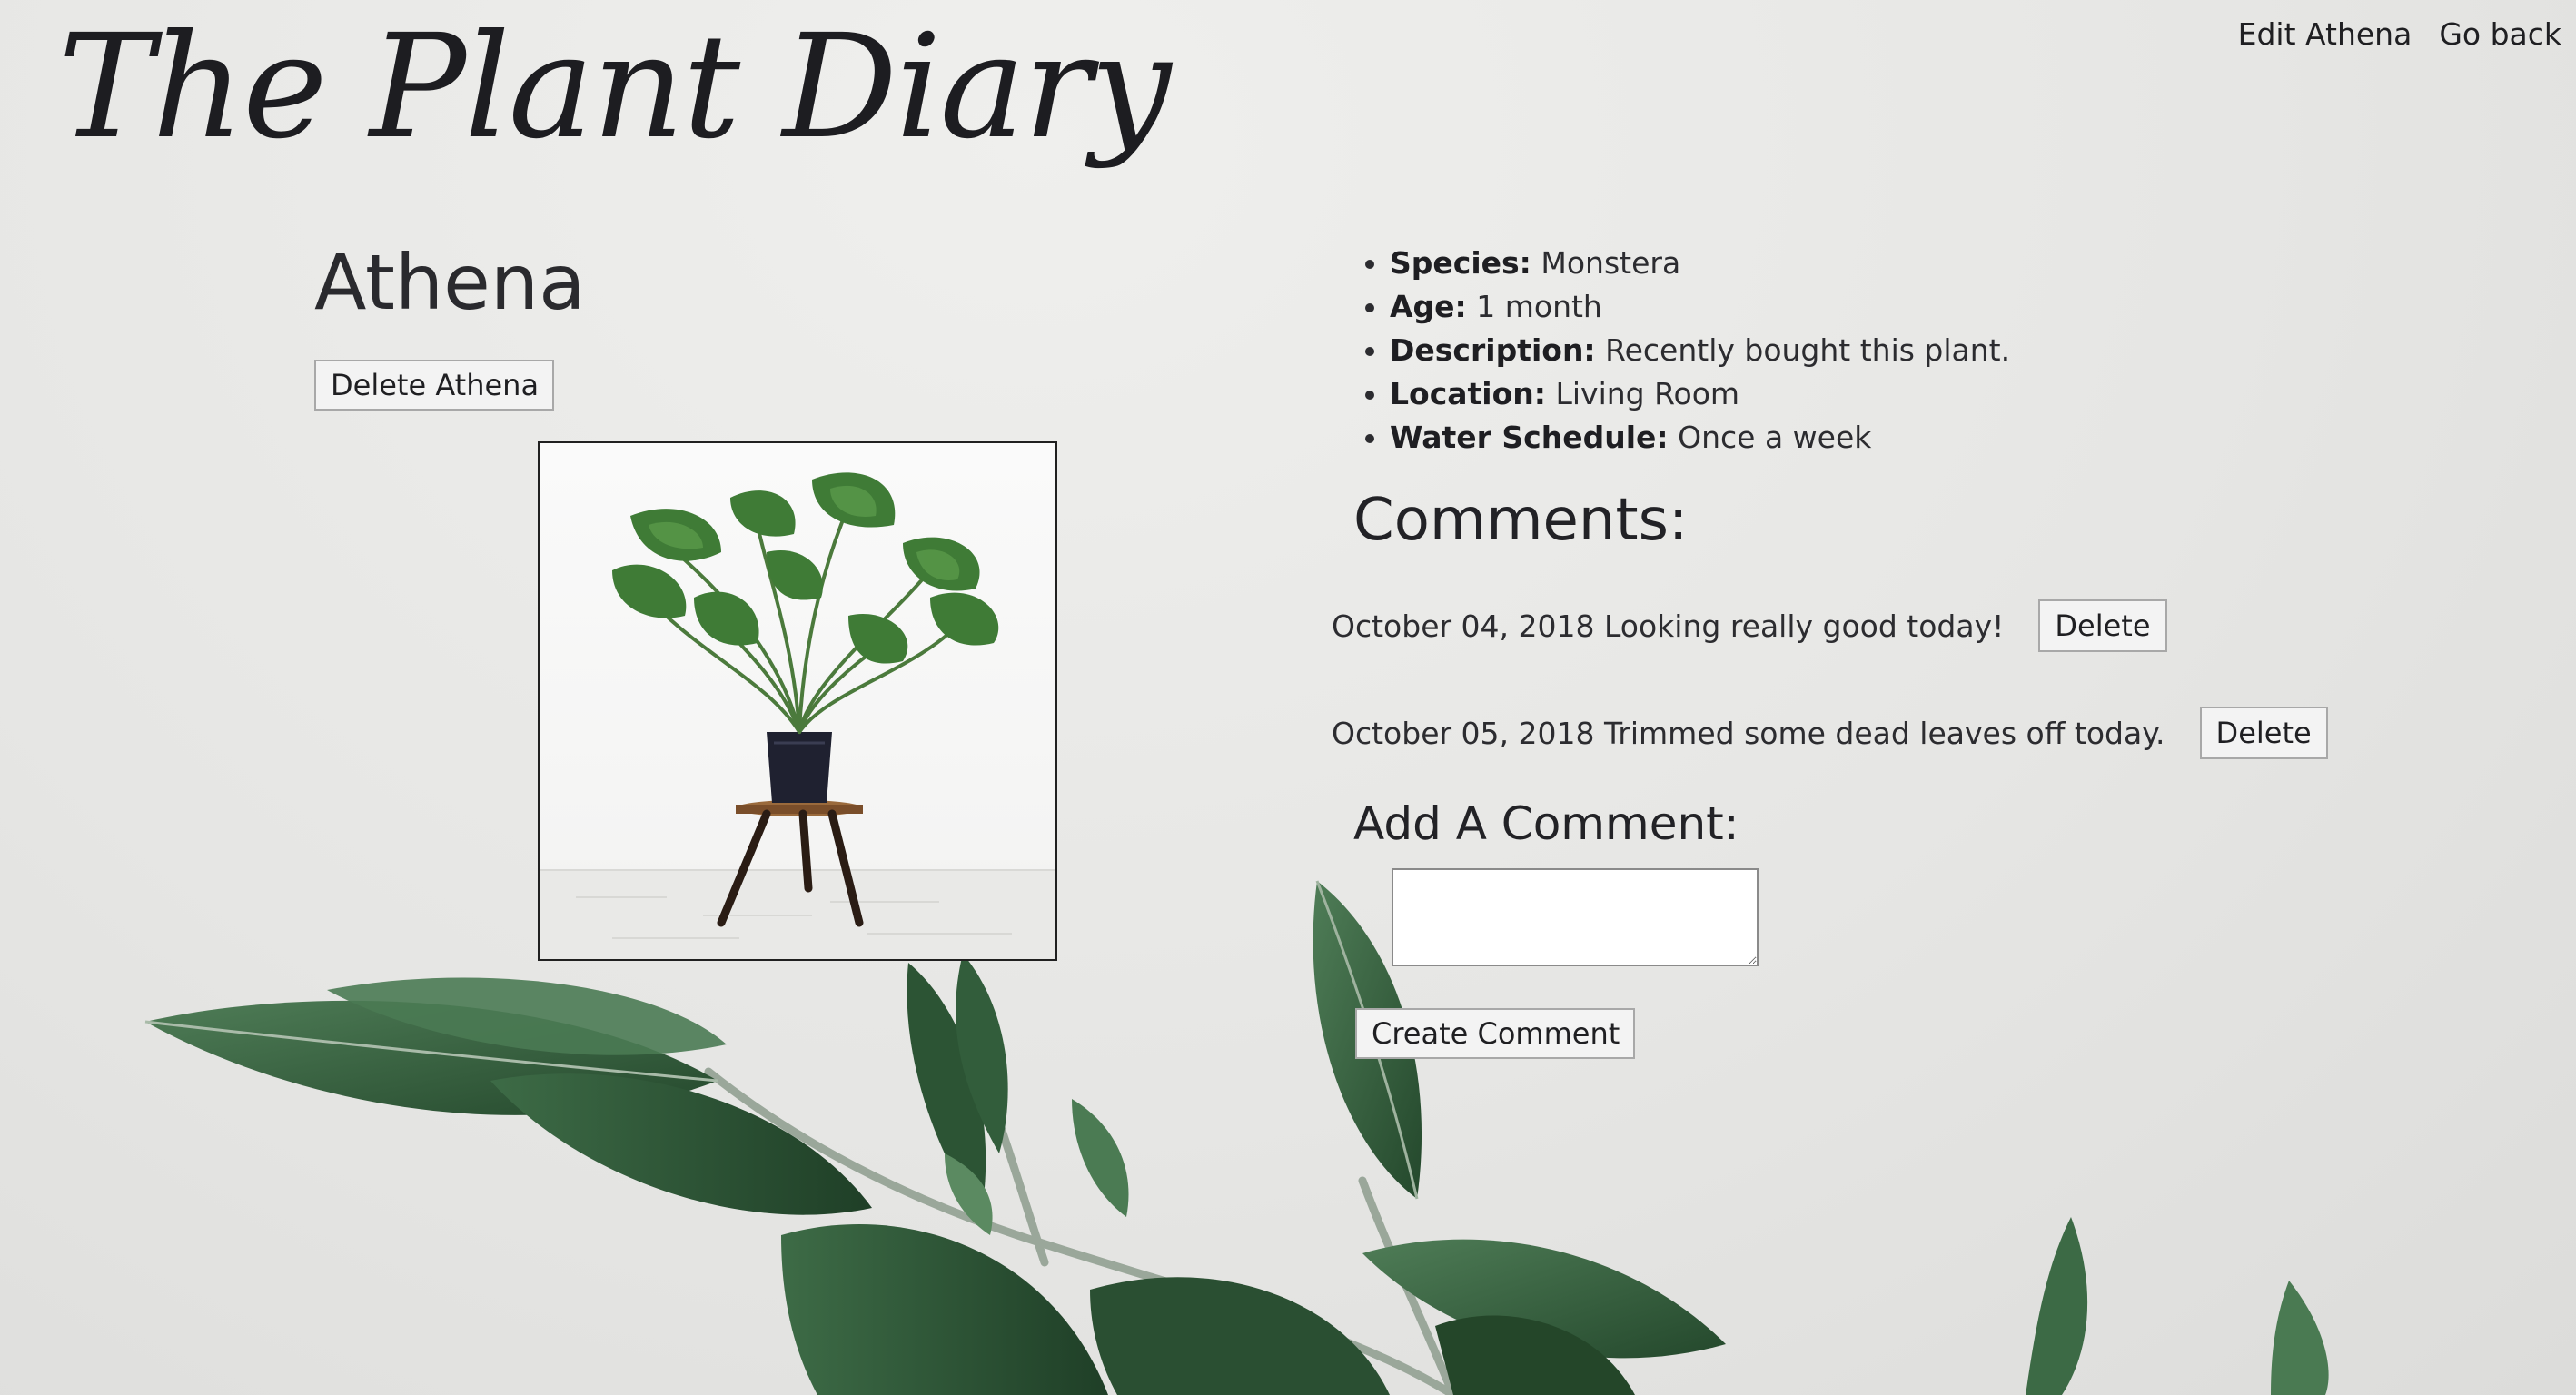 The height and width of the screenshot is (1395, 2576). I want to click on detail-location: Location: Living Room, so click(1700, 394).